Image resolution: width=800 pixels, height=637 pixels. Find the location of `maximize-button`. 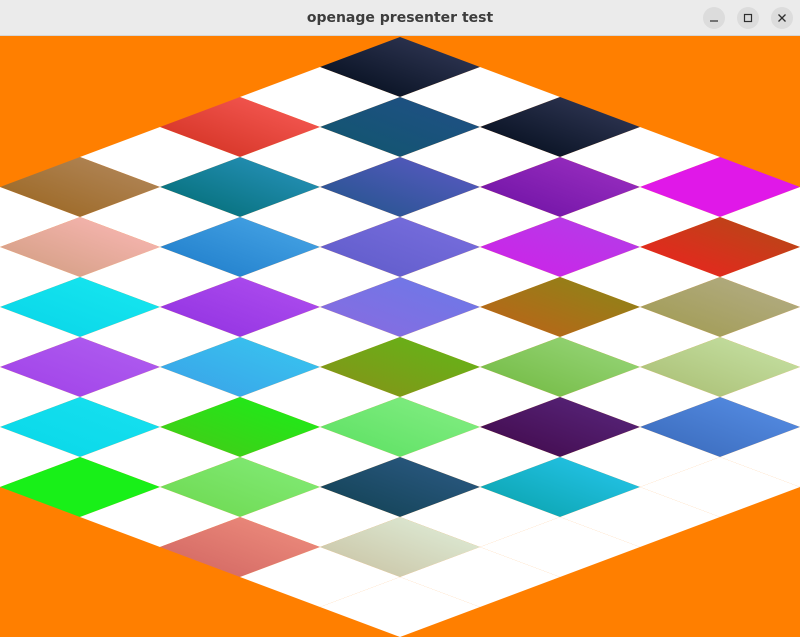

maximize-button is located at coordinates (748, 18).